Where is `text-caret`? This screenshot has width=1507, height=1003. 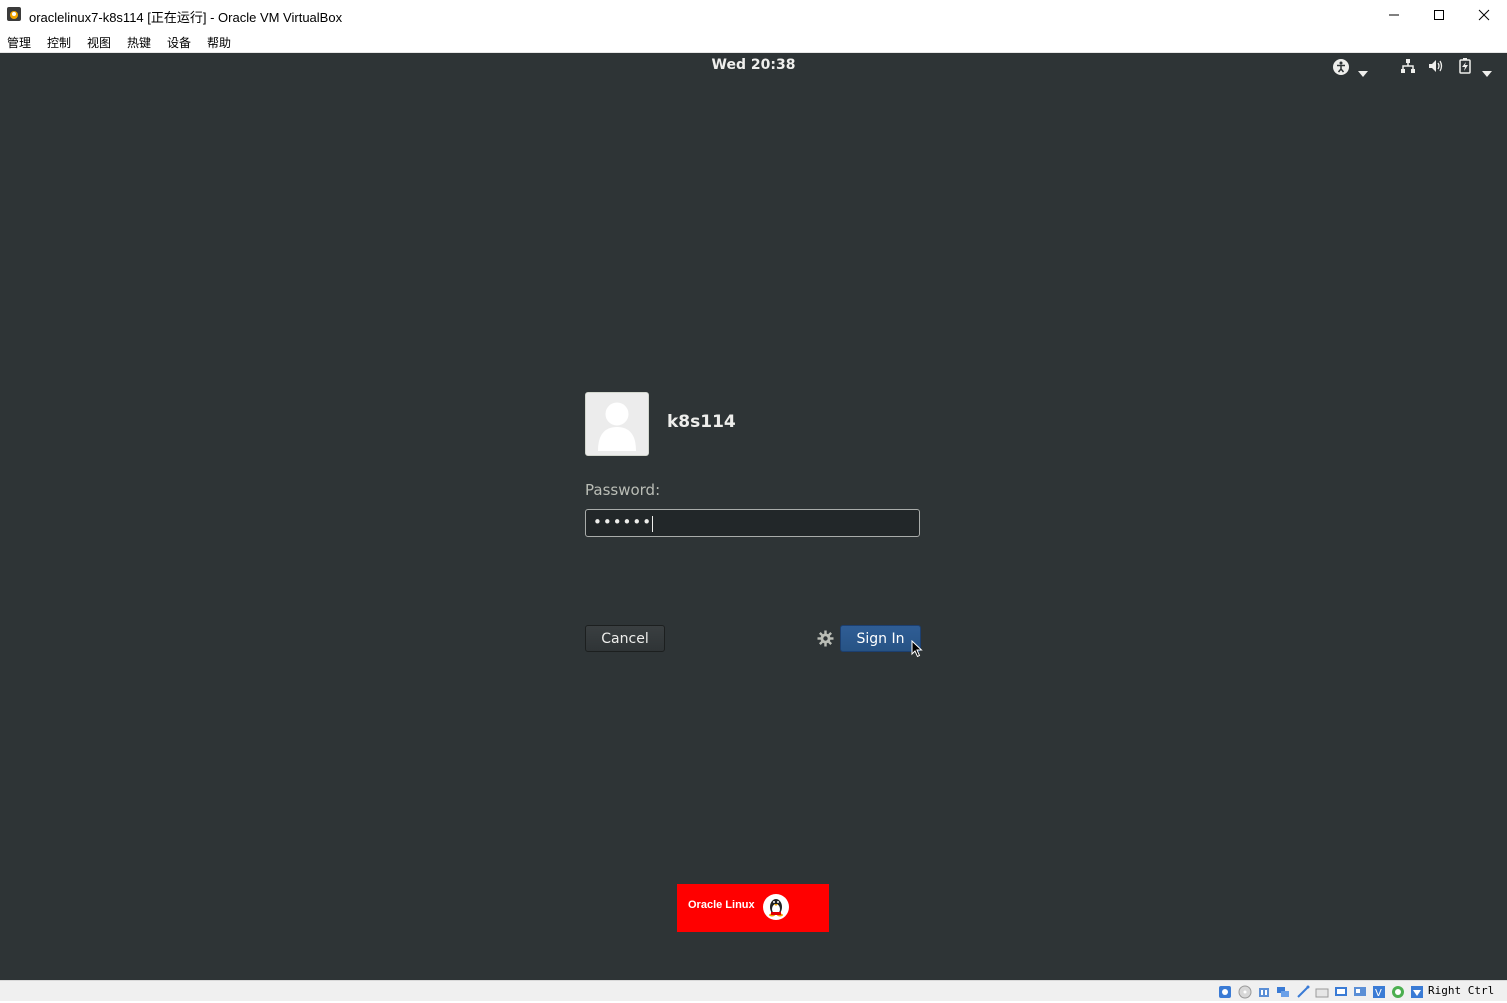
text-caret is located at coordinates (652, 524).